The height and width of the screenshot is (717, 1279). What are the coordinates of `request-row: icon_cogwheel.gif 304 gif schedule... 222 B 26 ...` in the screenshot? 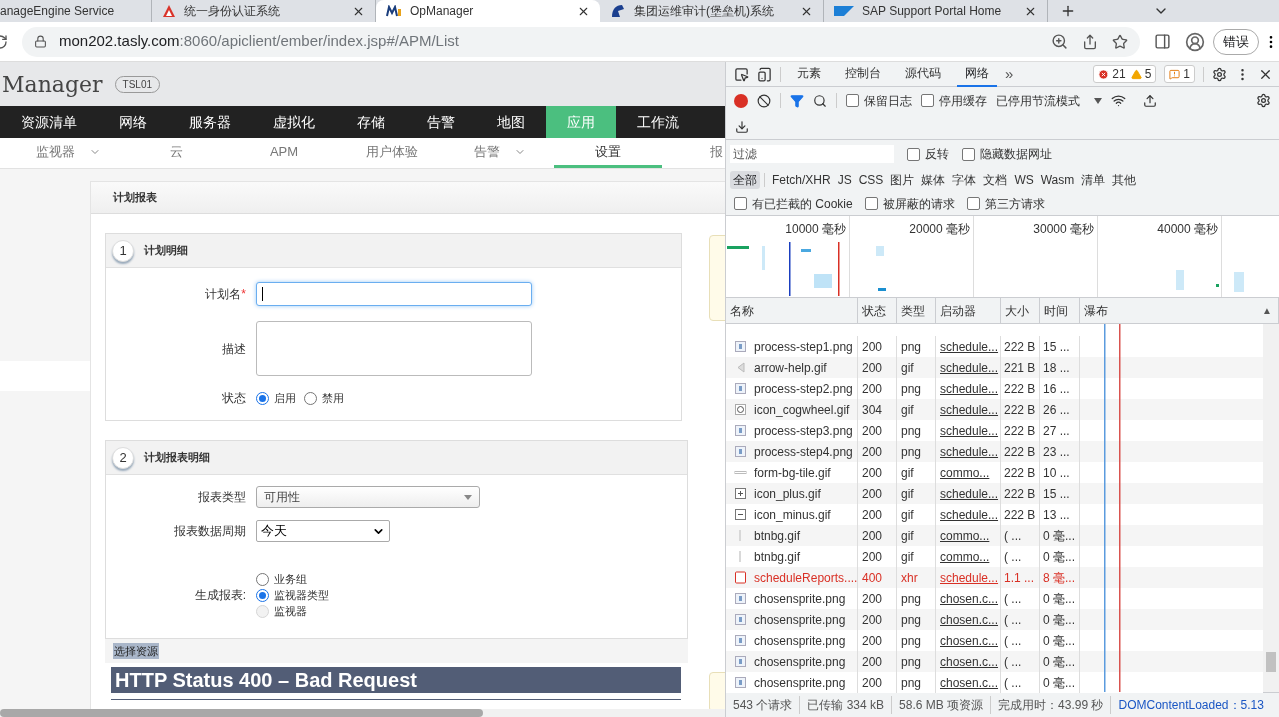 It's located at (994, 409).